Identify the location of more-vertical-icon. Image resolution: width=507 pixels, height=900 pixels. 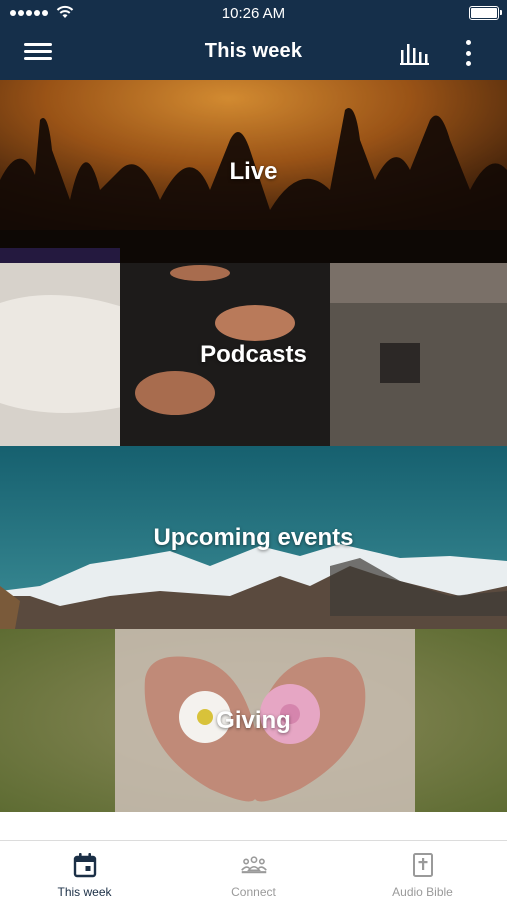
(468, 42).